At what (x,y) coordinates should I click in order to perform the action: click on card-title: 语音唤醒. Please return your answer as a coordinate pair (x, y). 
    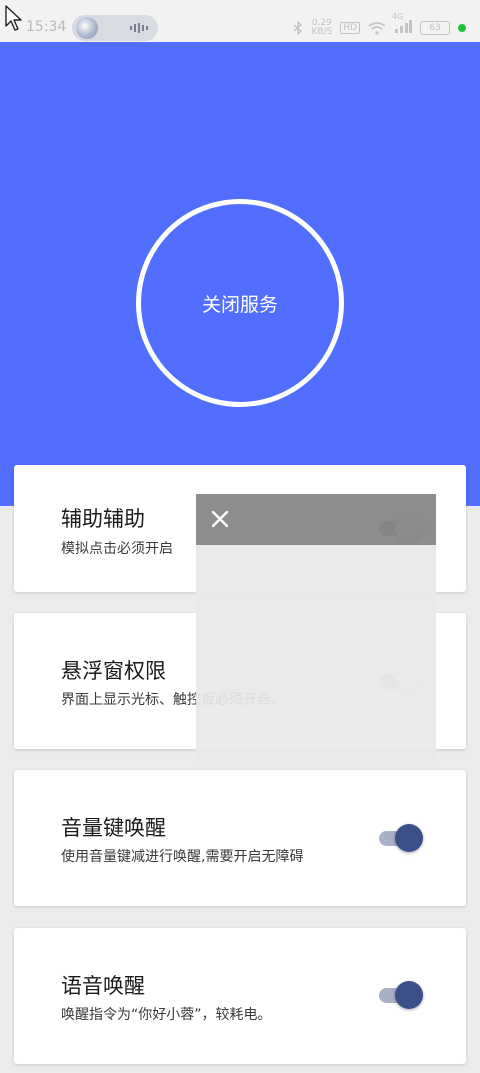
    Looking at the image, I should click on (103, 986).